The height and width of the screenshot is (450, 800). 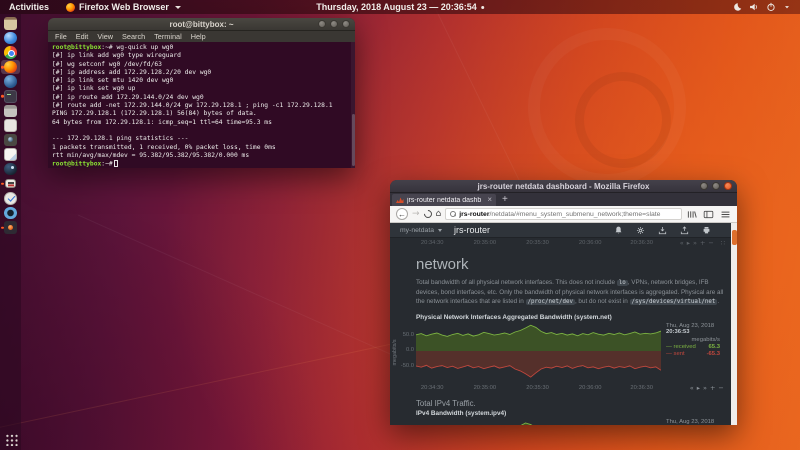 What do you see at coordinates (353, 105) in the screenshot?
I see `terminal-scrollbar` at bounding box center [353, 105].